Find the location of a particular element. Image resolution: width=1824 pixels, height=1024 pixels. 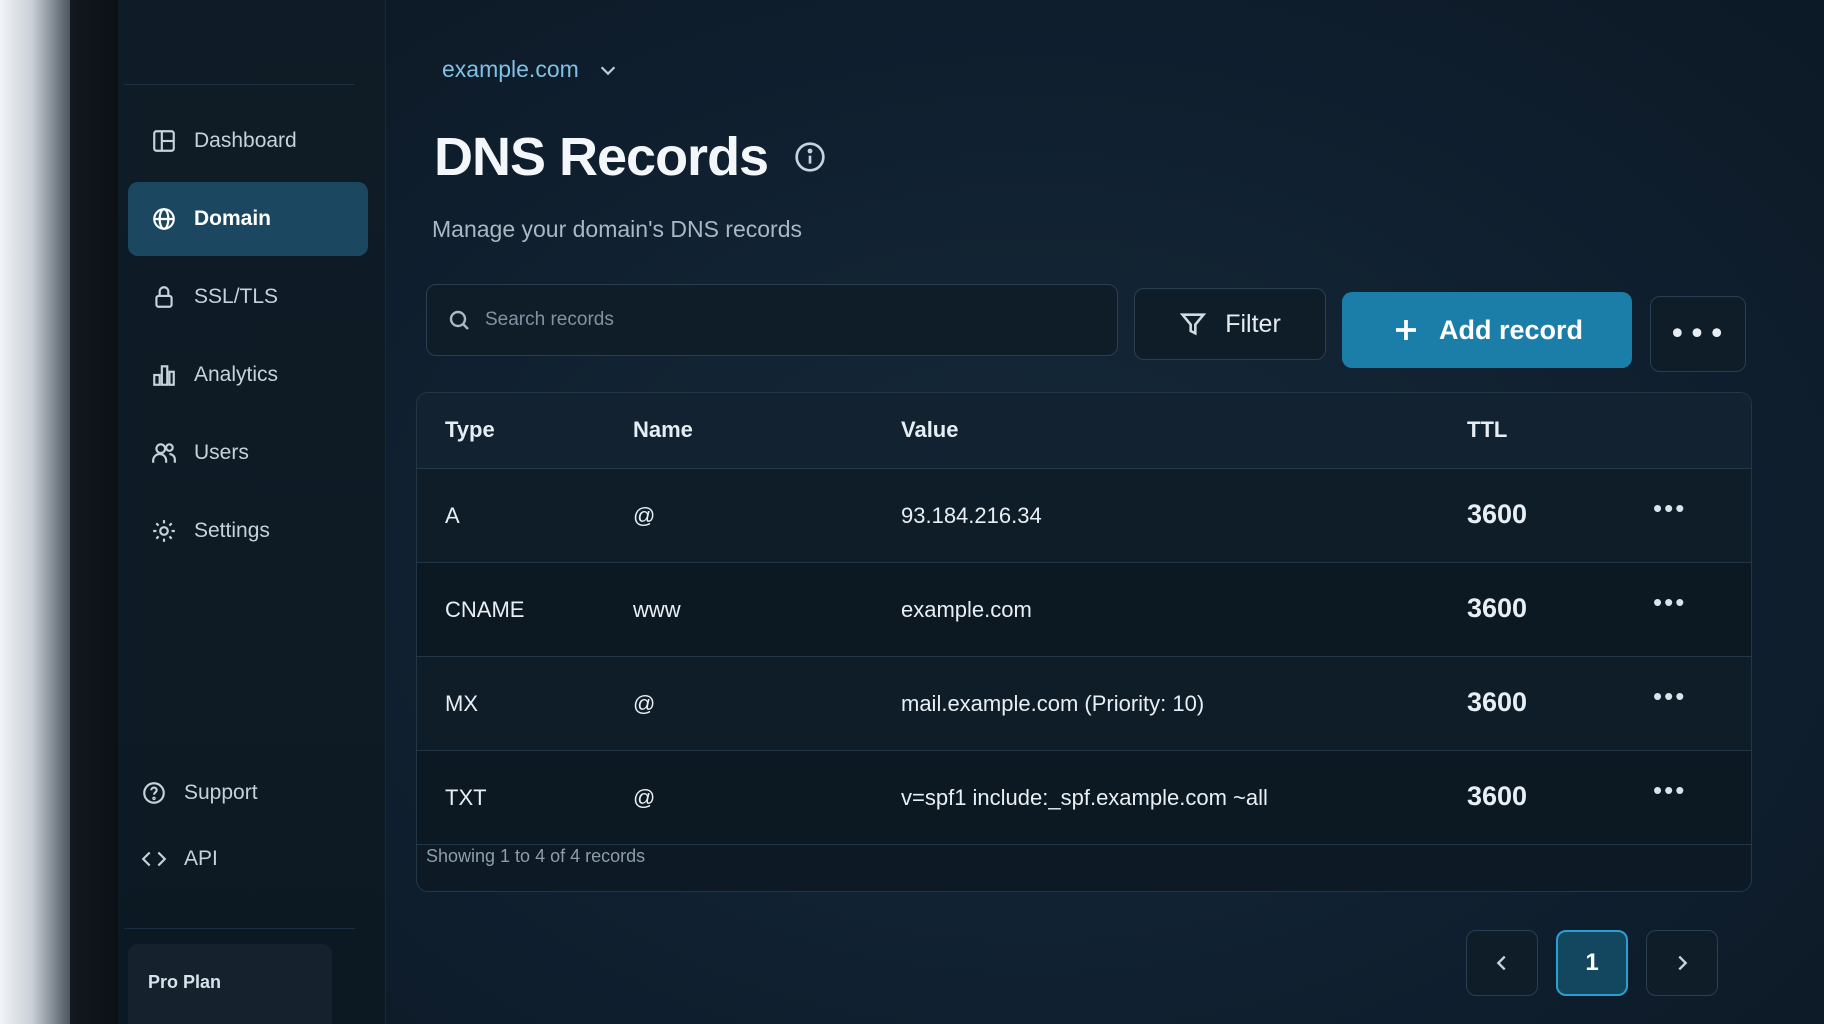

record-name: www is located at coordinates (657, 609).